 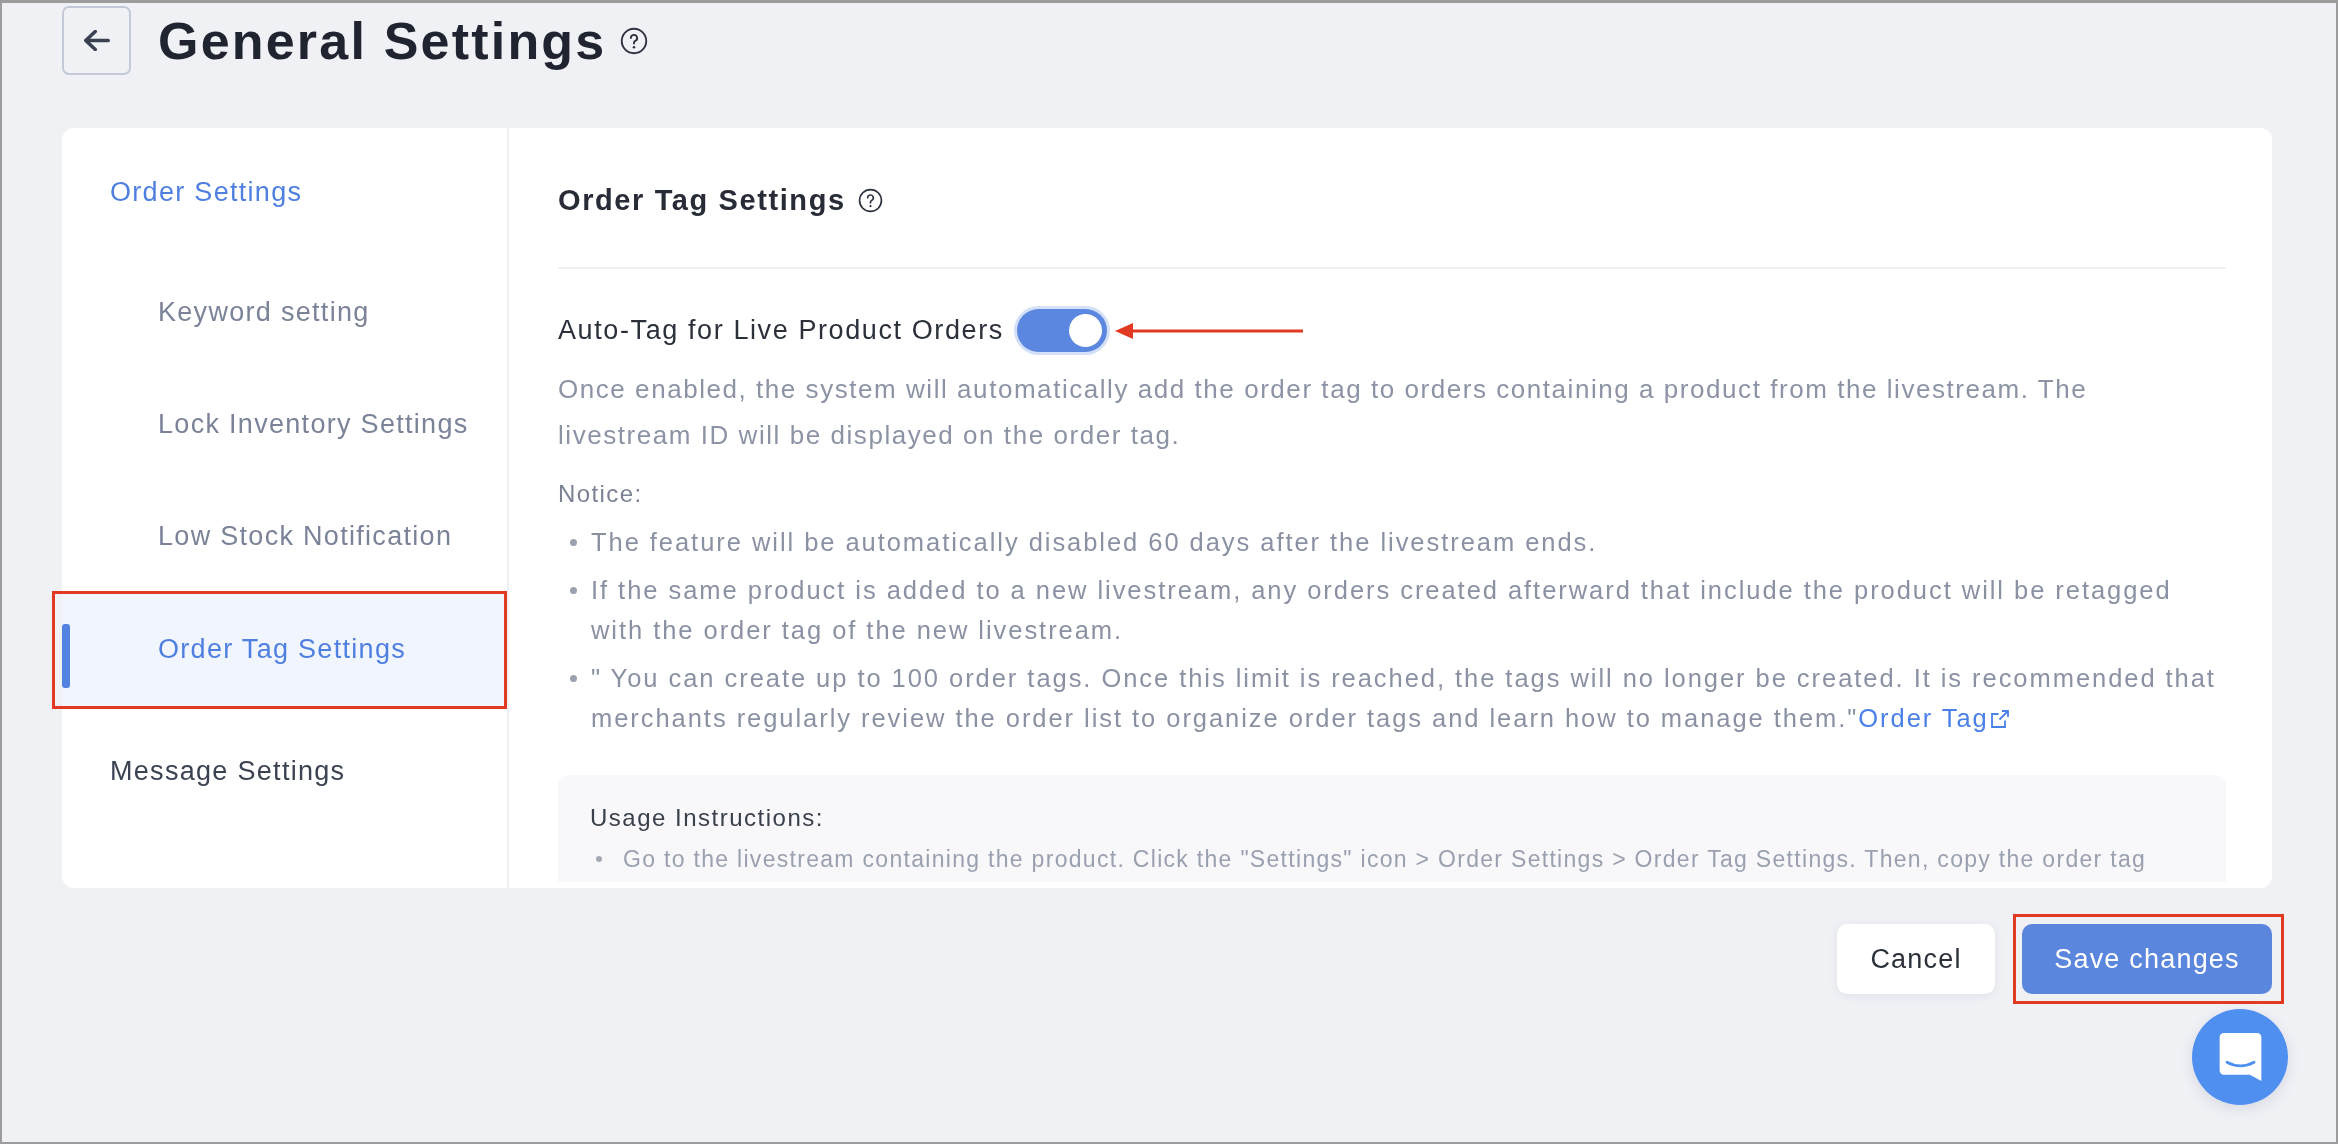 What do you see at coordinates (1933, 718) in the screenshot?
I see `order-tag-link: Order Tag` at bounding box center [1933, 718].